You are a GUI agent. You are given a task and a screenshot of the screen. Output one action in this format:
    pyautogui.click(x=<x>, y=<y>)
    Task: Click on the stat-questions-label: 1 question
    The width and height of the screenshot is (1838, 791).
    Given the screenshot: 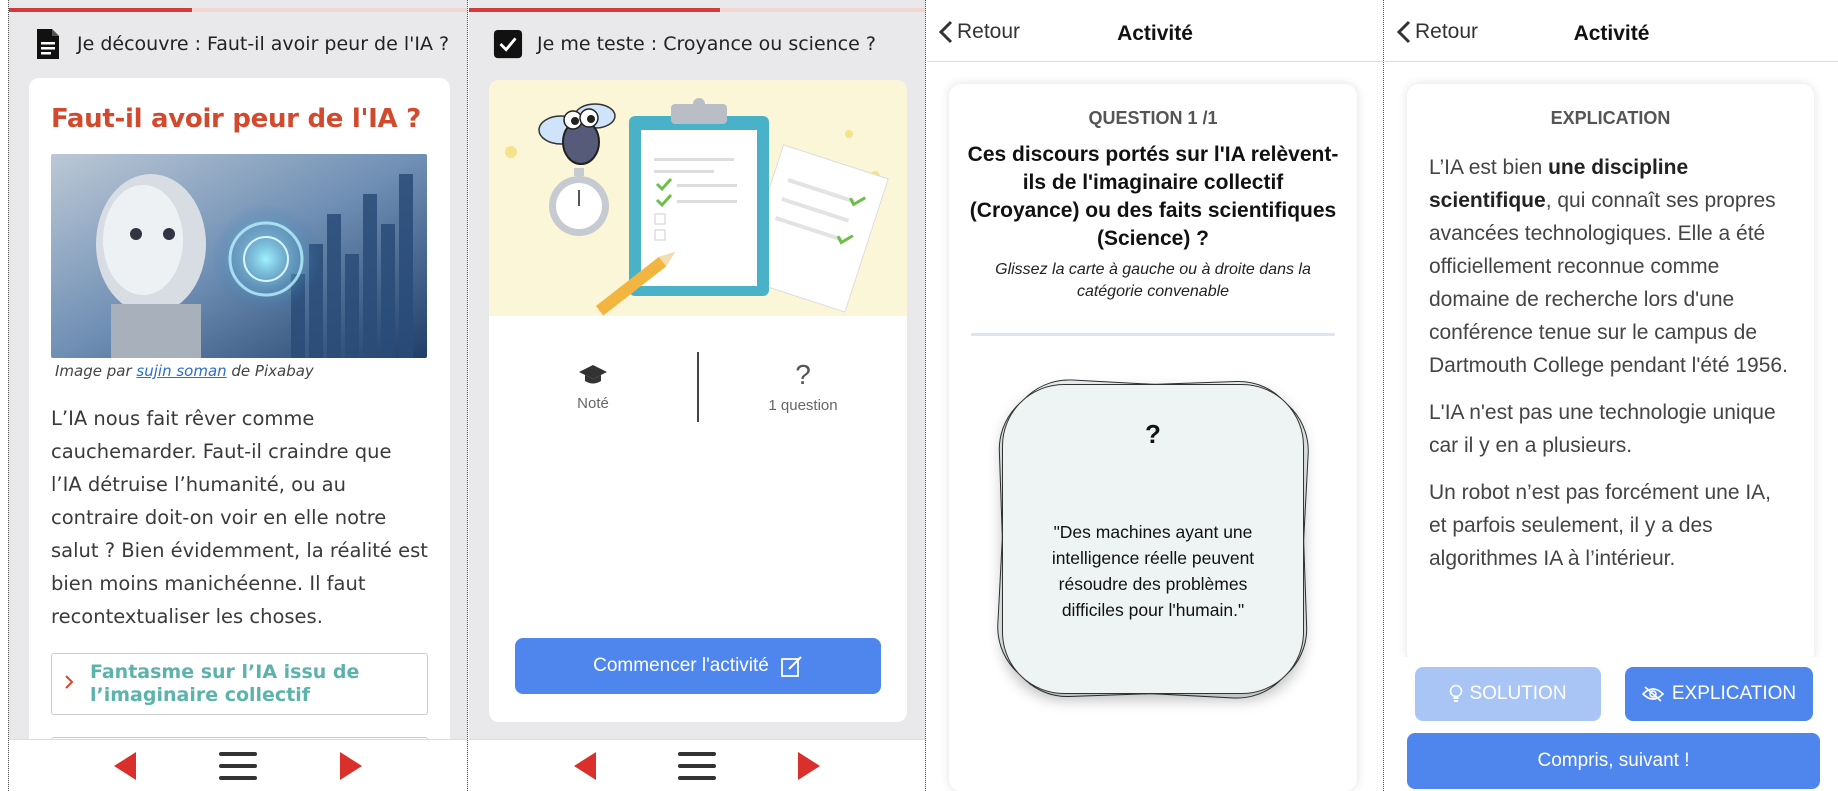 What is the action you would take?
    pyautogui.click(x=803, y=405)
    